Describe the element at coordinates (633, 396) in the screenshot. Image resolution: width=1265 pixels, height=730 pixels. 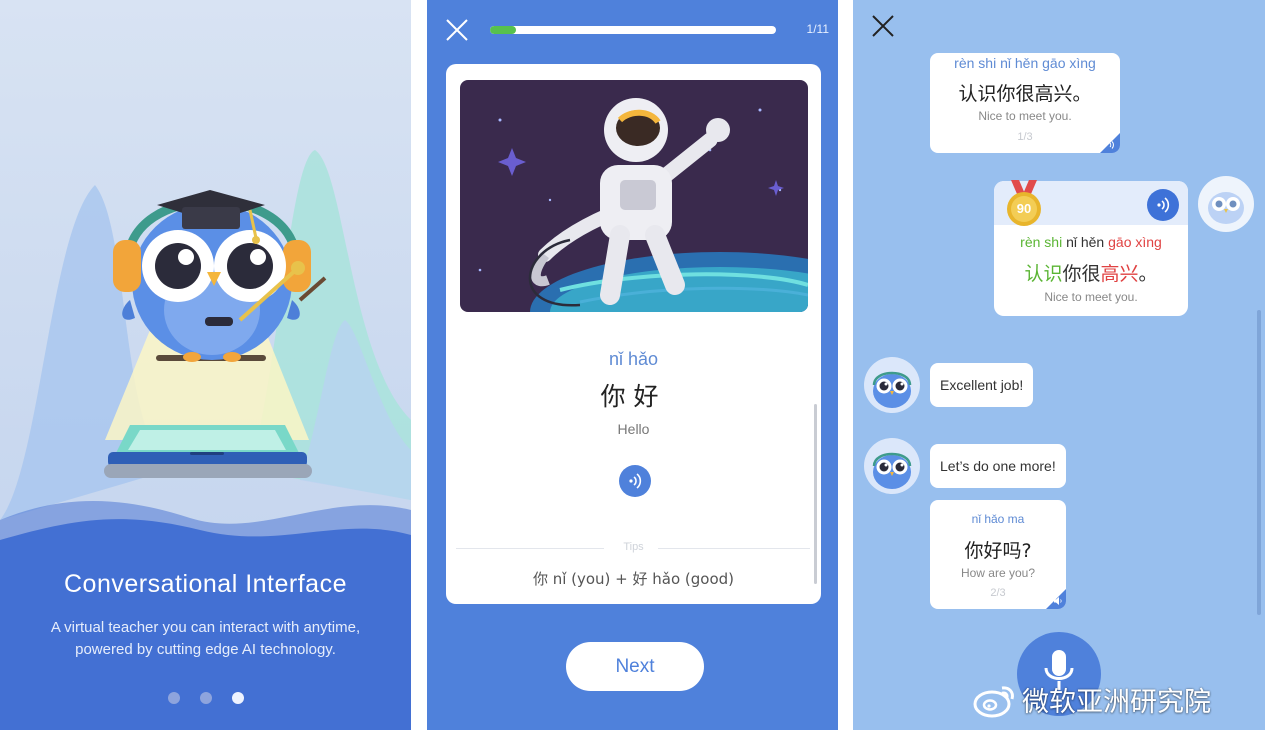
I see `word-hanzi: 你好` at that location.